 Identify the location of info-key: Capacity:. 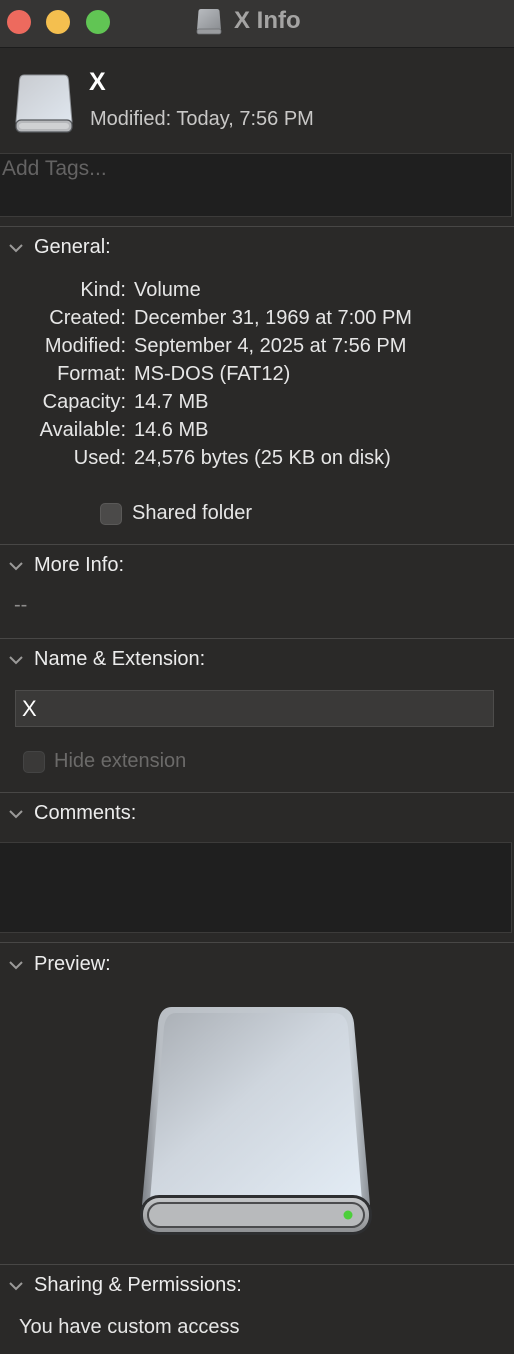
(84, 402).